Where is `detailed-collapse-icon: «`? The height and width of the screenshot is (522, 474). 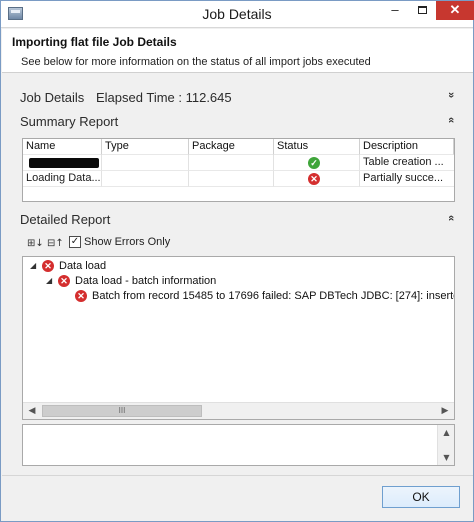 detailed-collapse-icon: « is located at coordinates (451, 218).